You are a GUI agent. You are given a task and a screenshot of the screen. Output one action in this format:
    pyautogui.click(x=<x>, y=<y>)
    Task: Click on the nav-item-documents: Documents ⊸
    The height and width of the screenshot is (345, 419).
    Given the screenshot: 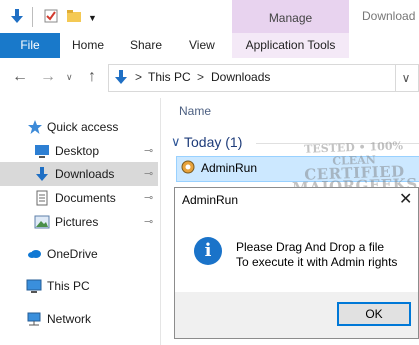 What is the action you would take?
    pyautogui.click(x=80, y=198)
    